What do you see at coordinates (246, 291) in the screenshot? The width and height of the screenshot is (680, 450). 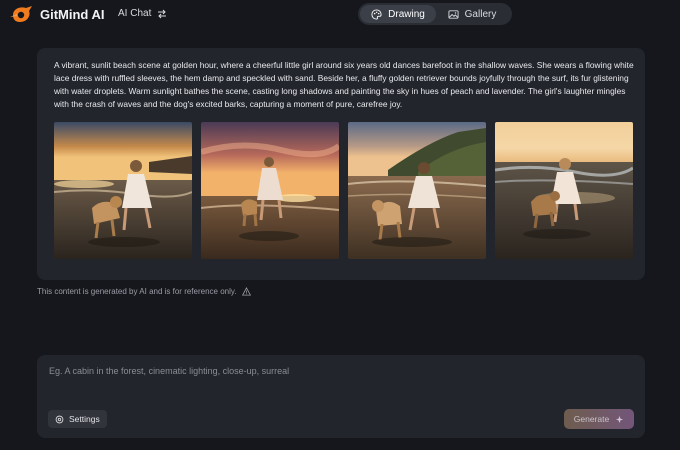 I see `warning-icon` at bounding box center [246, 291].